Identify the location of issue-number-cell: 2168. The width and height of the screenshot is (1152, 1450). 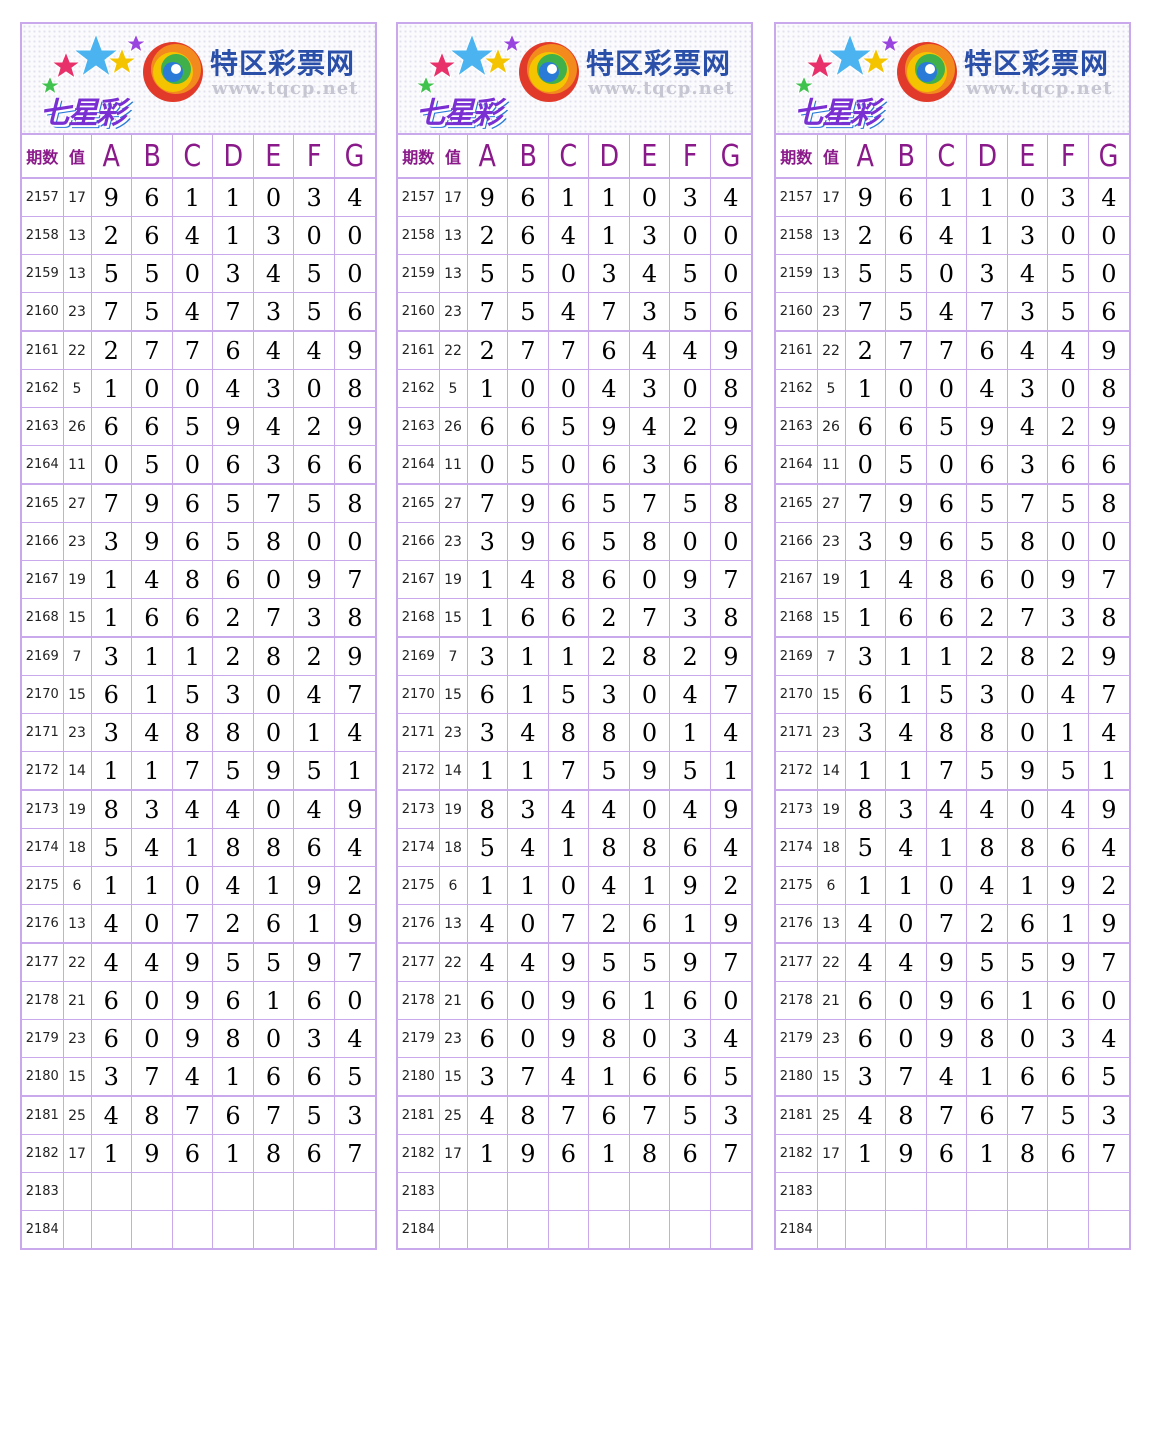
(797, 618).